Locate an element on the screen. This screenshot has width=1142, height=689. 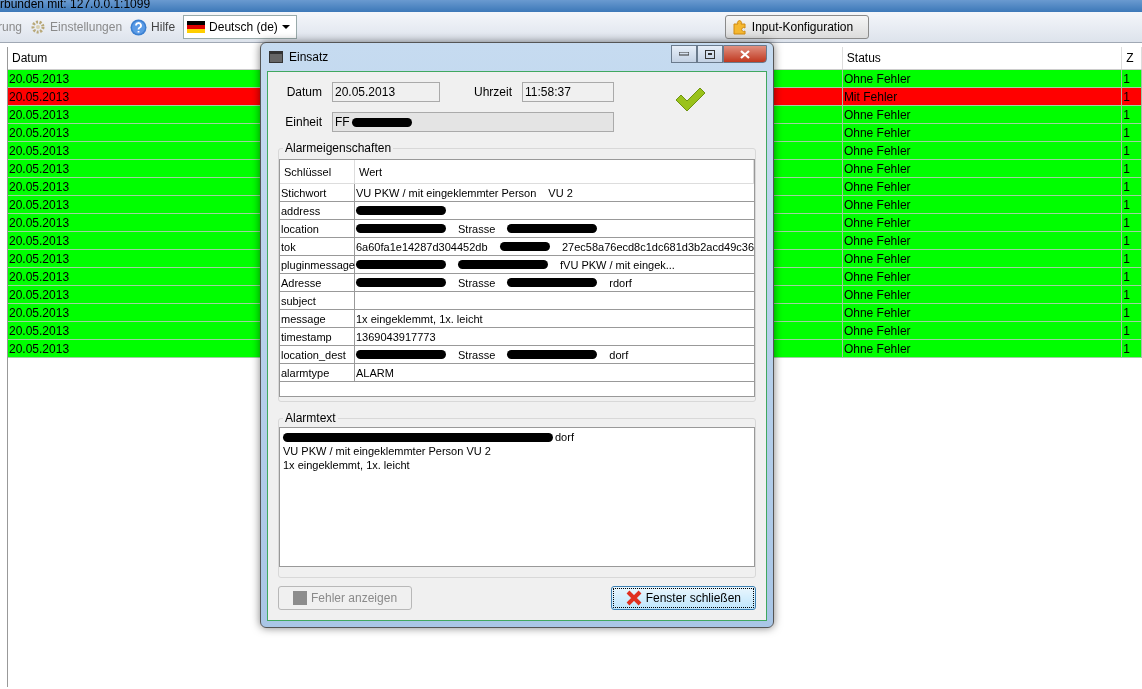
key-cell: subject is located at coordinates (317, 300).